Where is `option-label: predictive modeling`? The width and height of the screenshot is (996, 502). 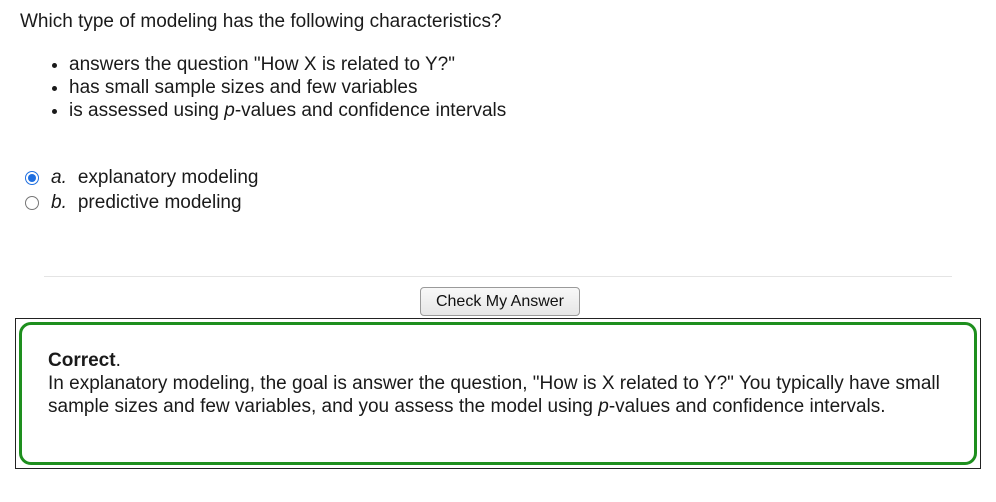 option-label: predictive modeling is located at coordinates (160, 203).